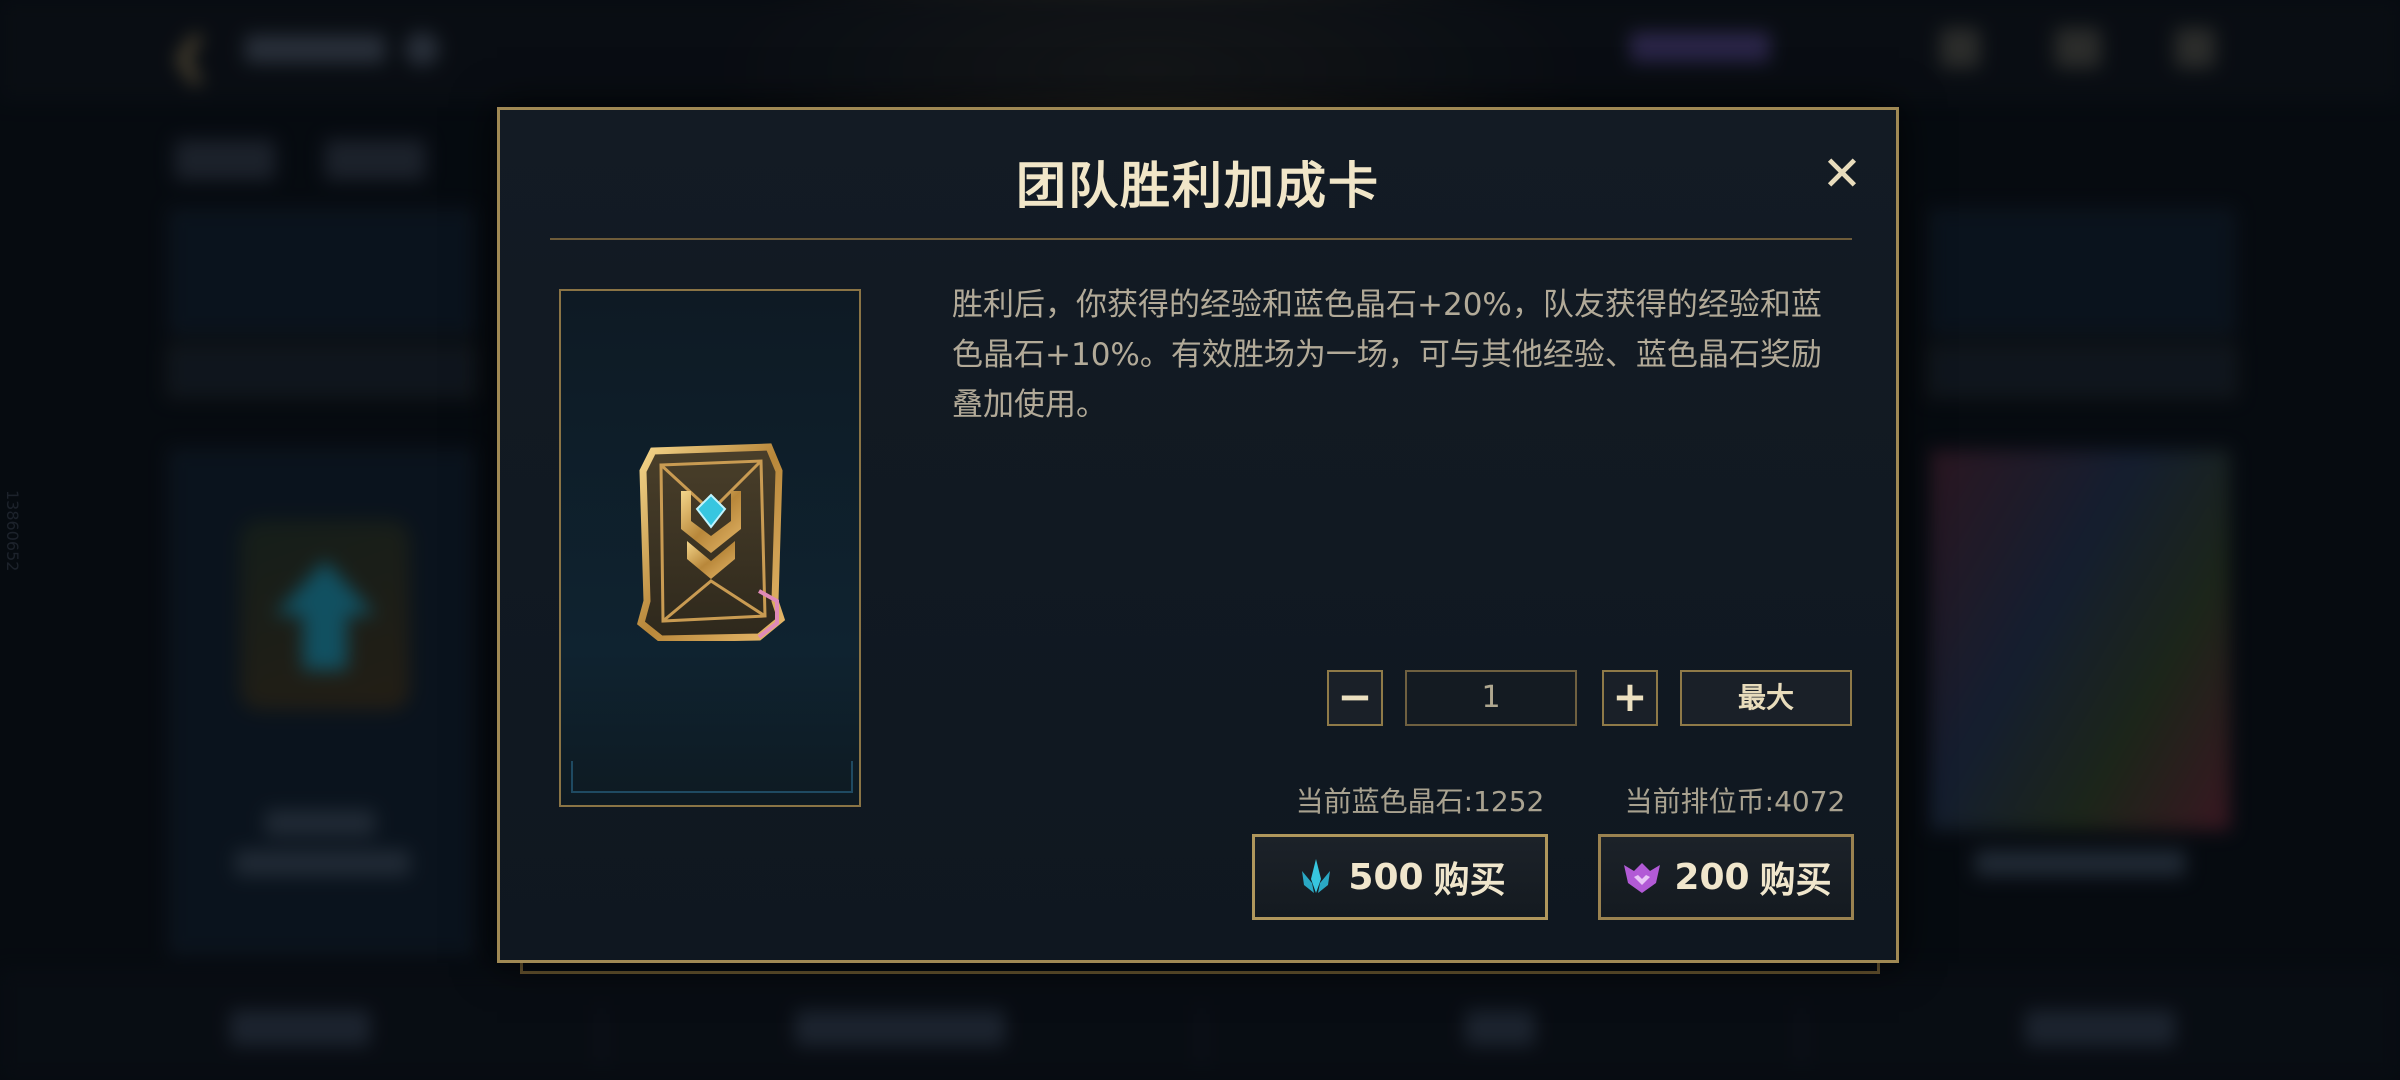  Describe the element at coordinates (1201, 239) in the screenshot. I see `title-divider` at that location.